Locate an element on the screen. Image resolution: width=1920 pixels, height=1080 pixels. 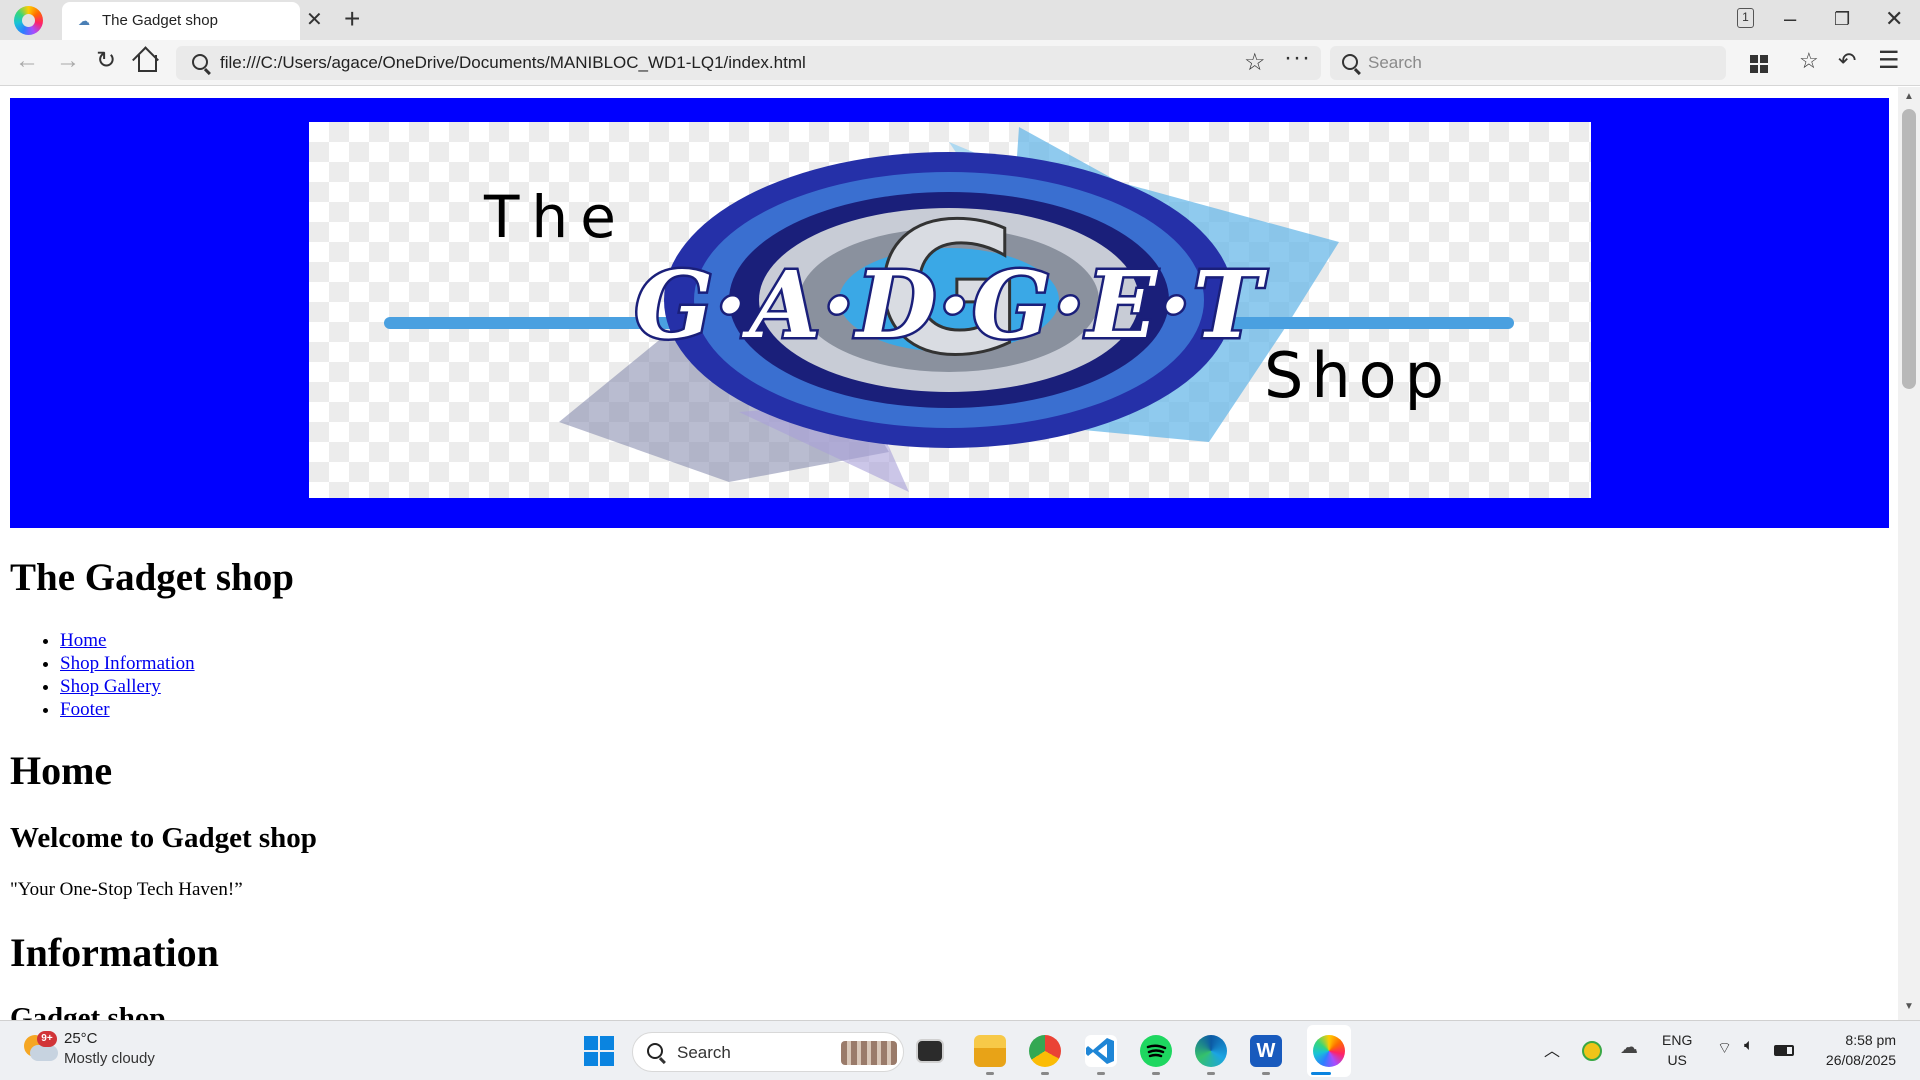
close-window-icon: ✕ is located at coordinates (1894, 19).